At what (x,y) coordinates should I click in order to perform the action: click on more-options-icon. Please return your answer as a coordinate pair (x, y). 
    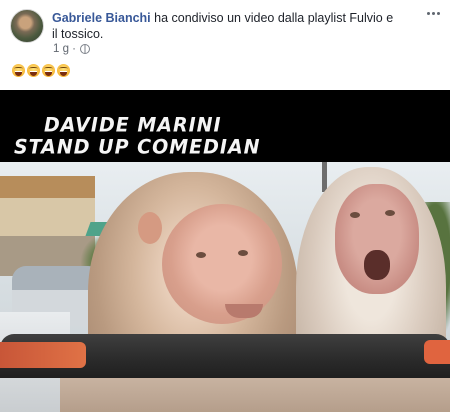
    Looking at the image, I should click on (433, 13).